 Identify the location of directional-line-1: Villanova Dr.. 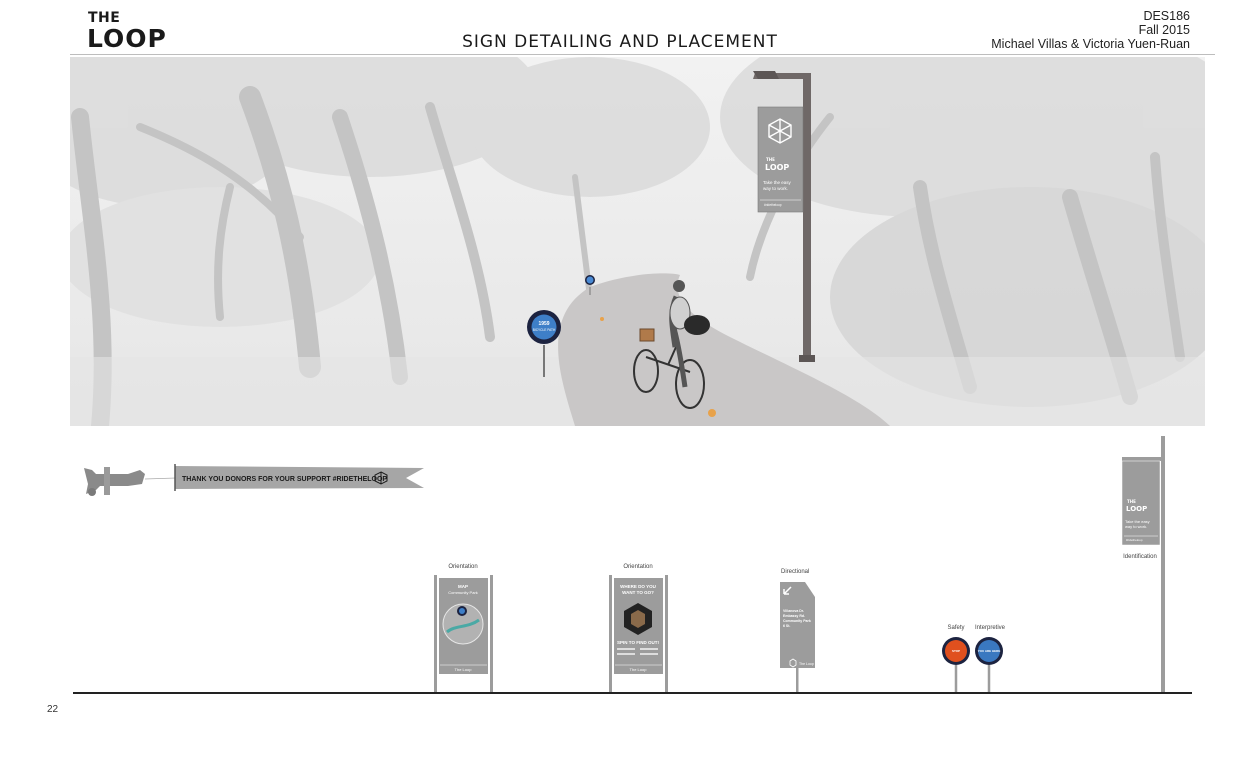
(793, 611).